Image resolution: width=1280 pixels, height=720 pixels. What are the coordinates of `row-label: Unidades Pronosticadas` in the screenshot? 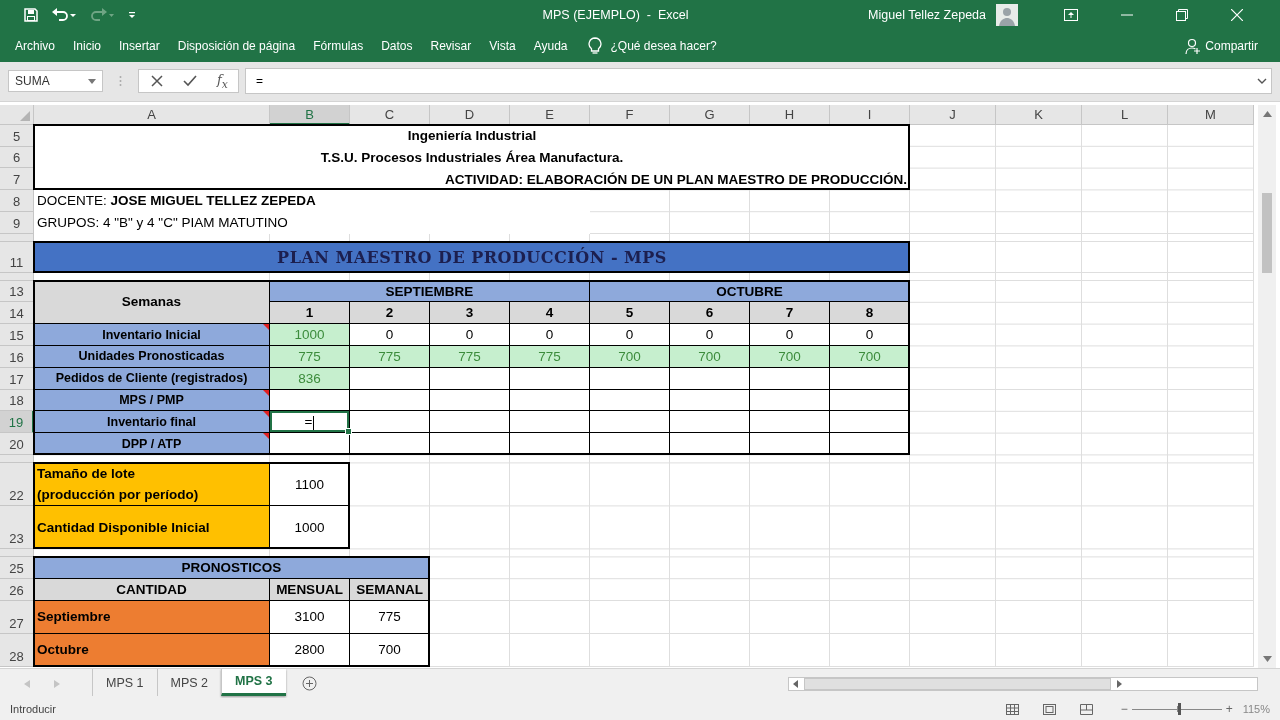 It's located at (152, 357).